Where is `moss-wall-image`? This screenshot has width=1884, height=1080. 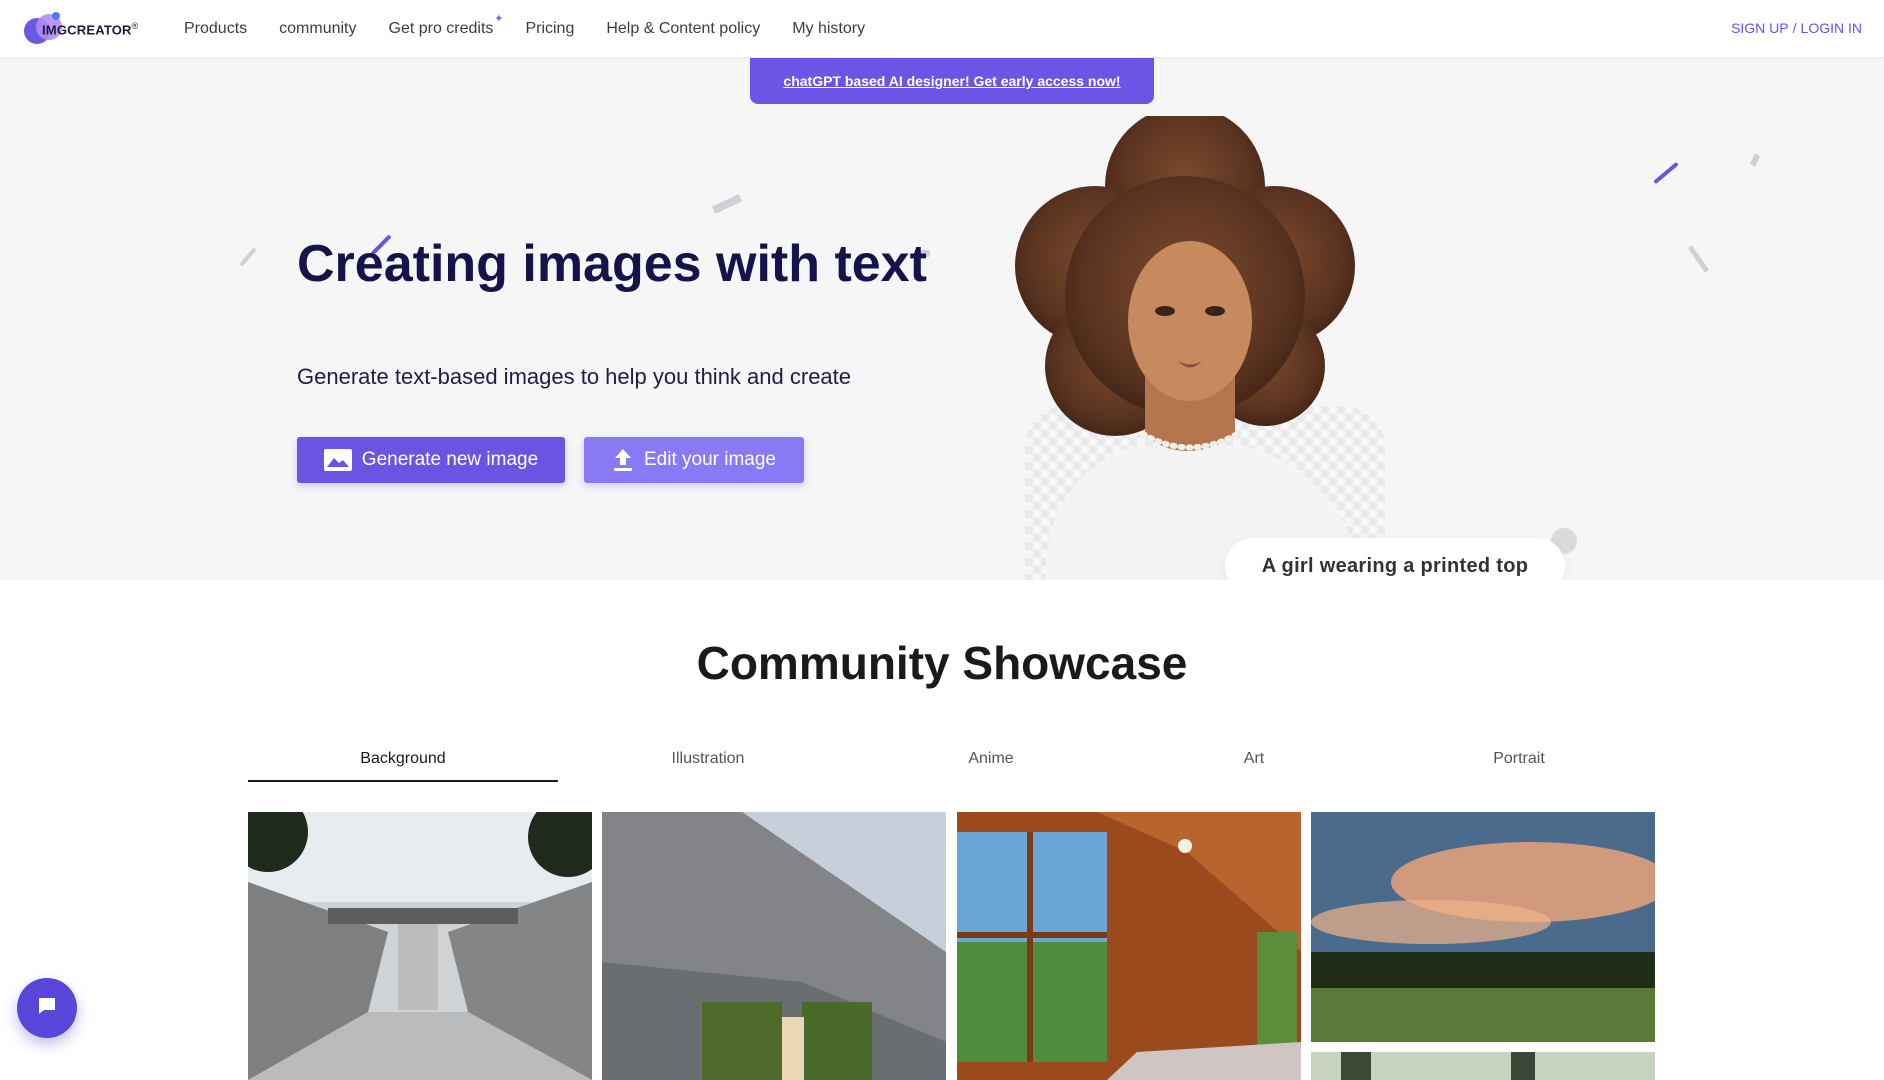 moss-wall-image is located at coordinates (774, 946).